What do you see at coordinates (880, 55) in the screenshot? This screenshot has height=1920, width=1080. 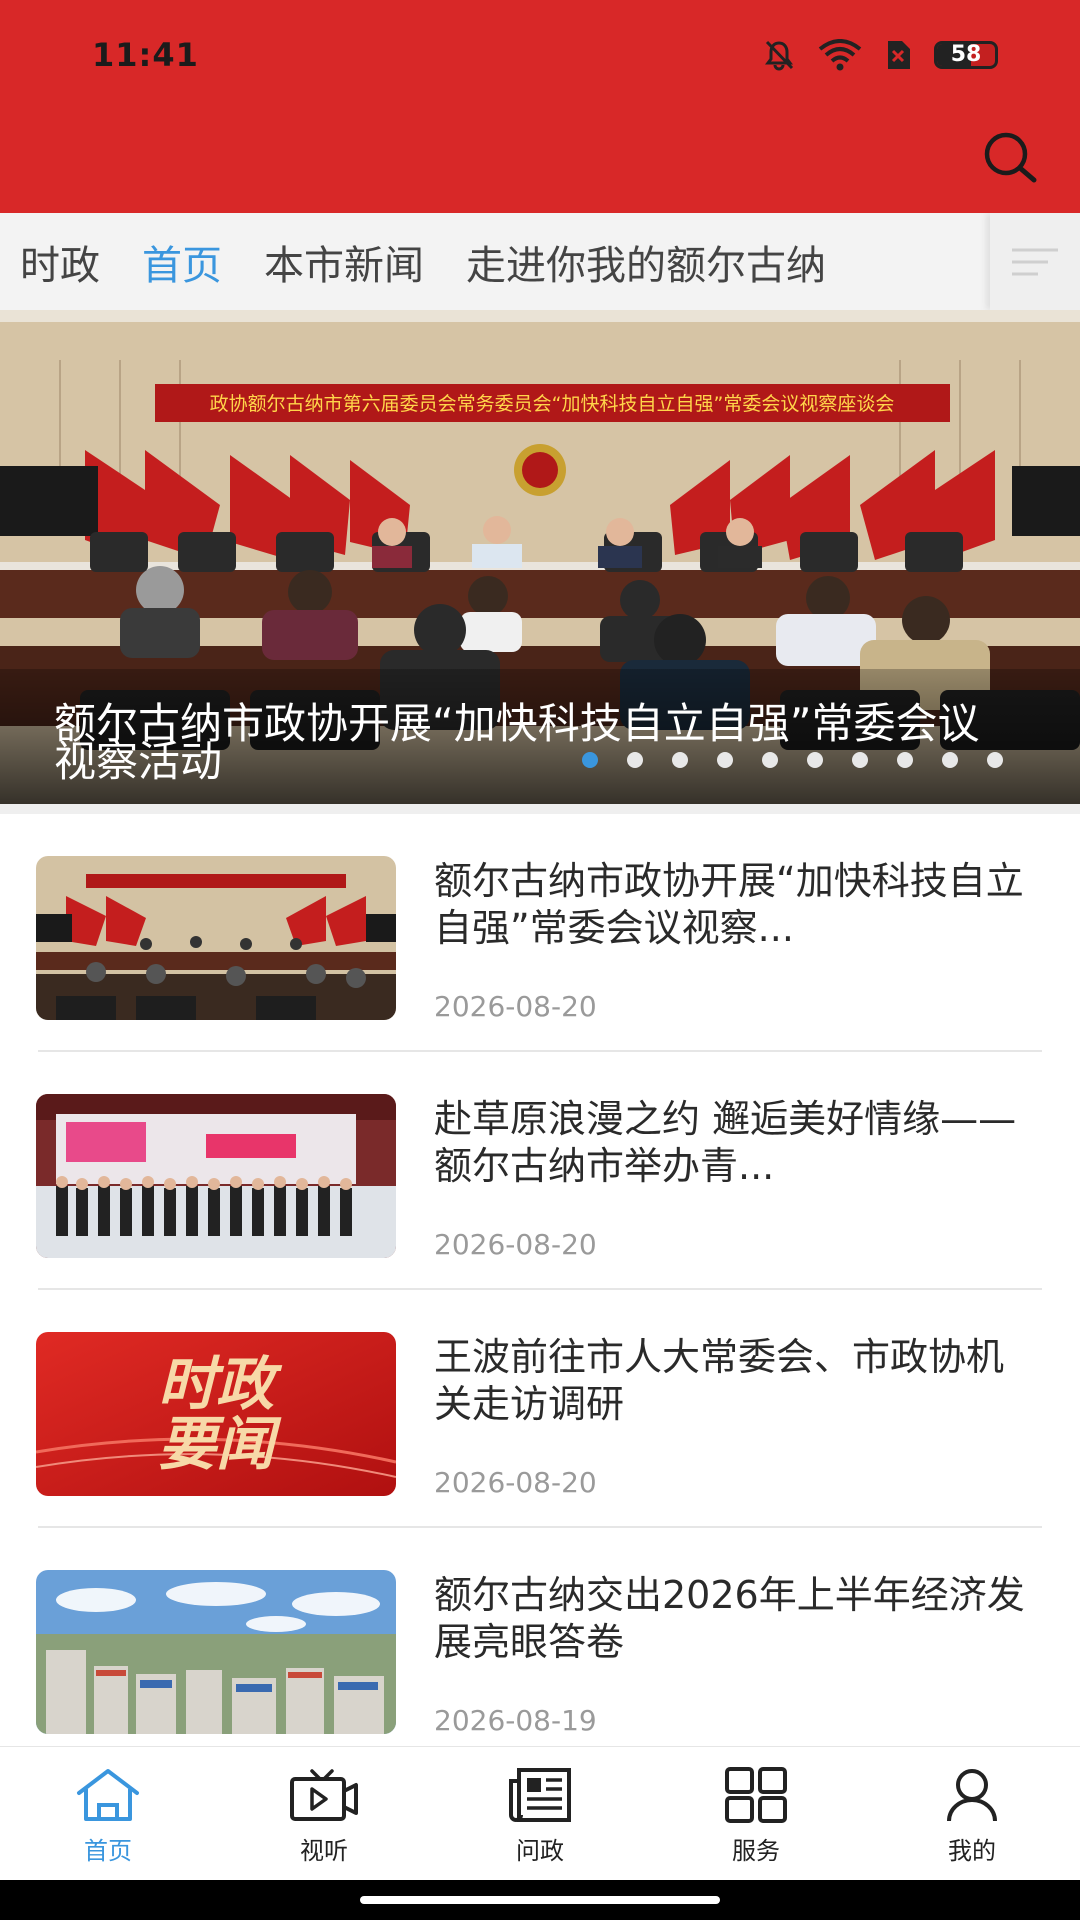 I see `status-icons: 58` at bounding box center [880, 55].